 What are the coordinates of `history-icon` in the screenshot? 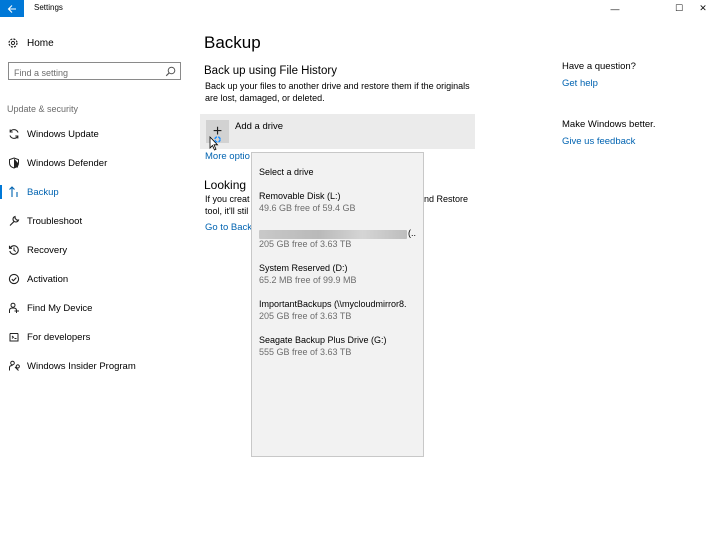 It's located at (14, 250).